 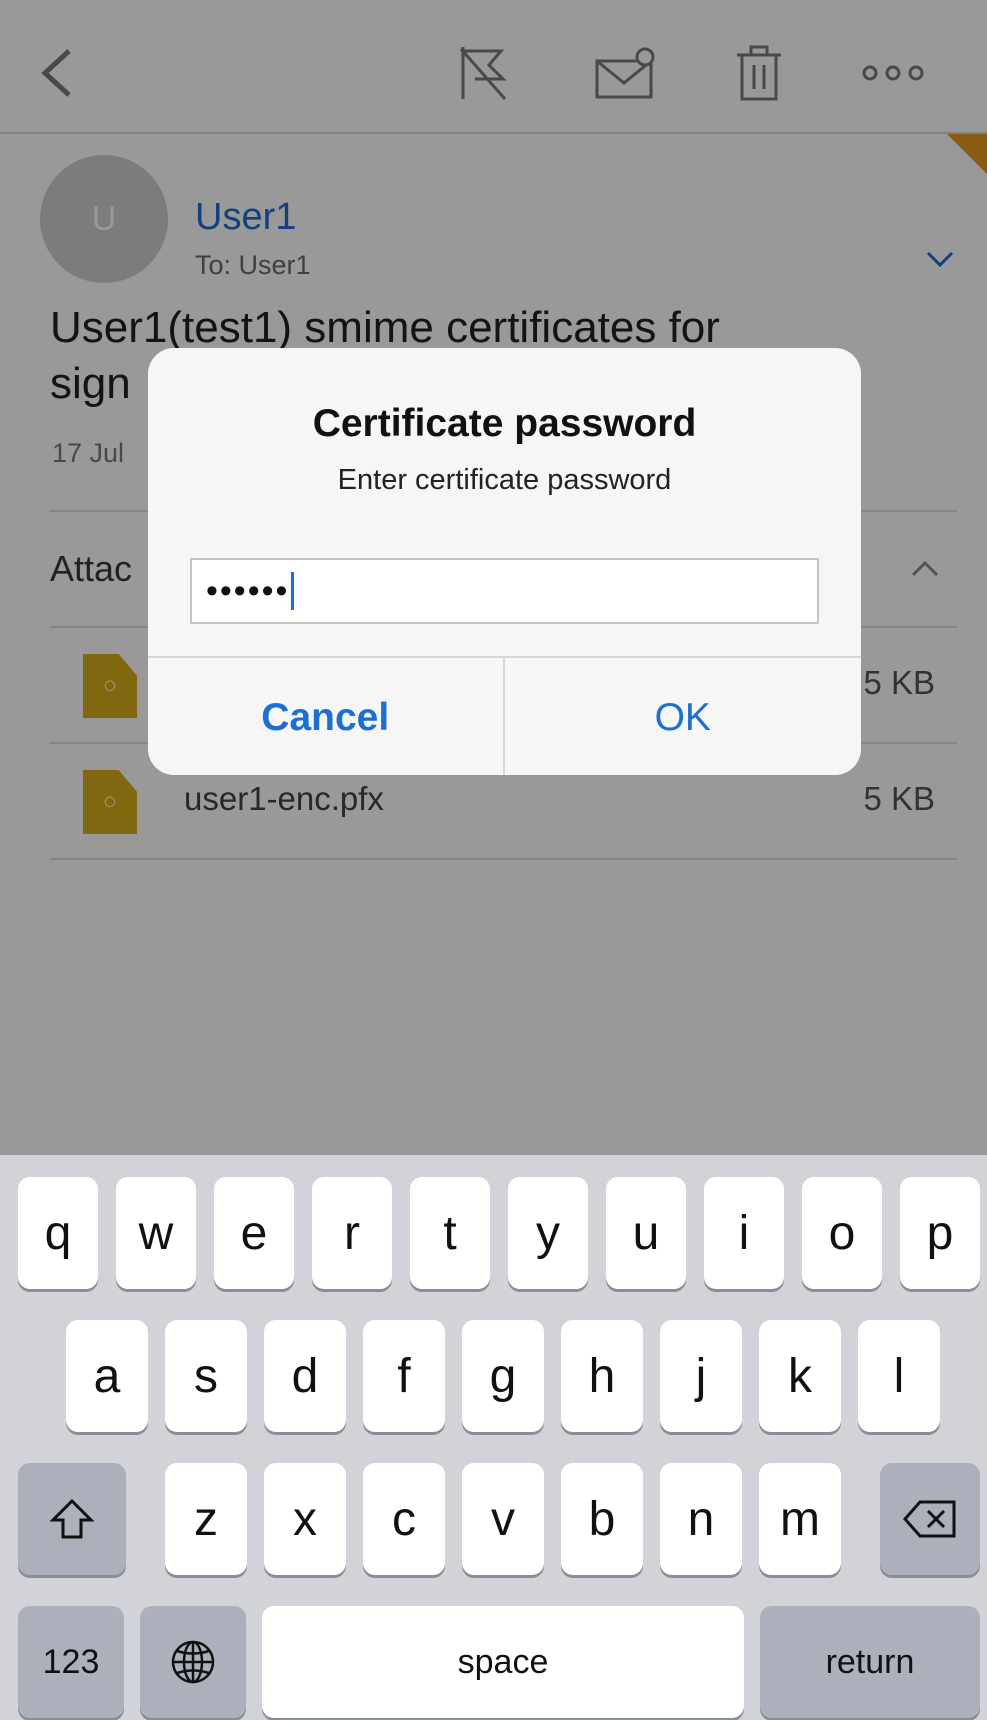 I want to click on key-g: g, so click(x=503, y=1376).